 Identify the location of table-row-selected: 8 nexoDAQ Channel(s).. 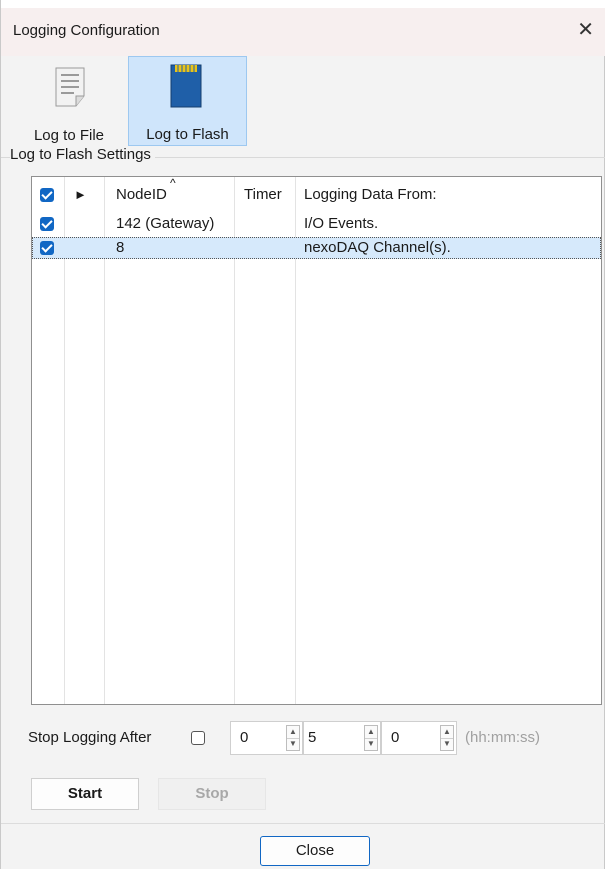
(316, 248).